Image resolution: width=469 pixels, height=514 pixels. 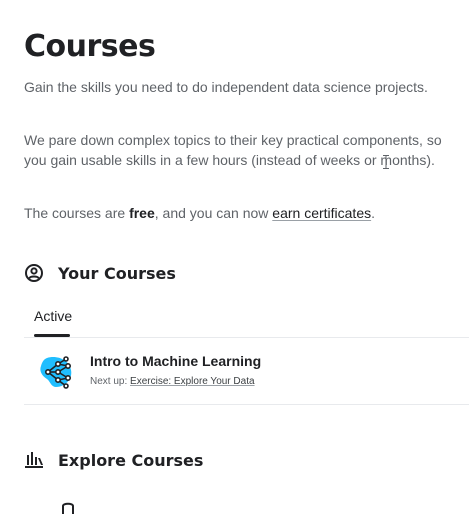 I want to click on free-text-middle: , and you can now, so click(x=213, y=213).